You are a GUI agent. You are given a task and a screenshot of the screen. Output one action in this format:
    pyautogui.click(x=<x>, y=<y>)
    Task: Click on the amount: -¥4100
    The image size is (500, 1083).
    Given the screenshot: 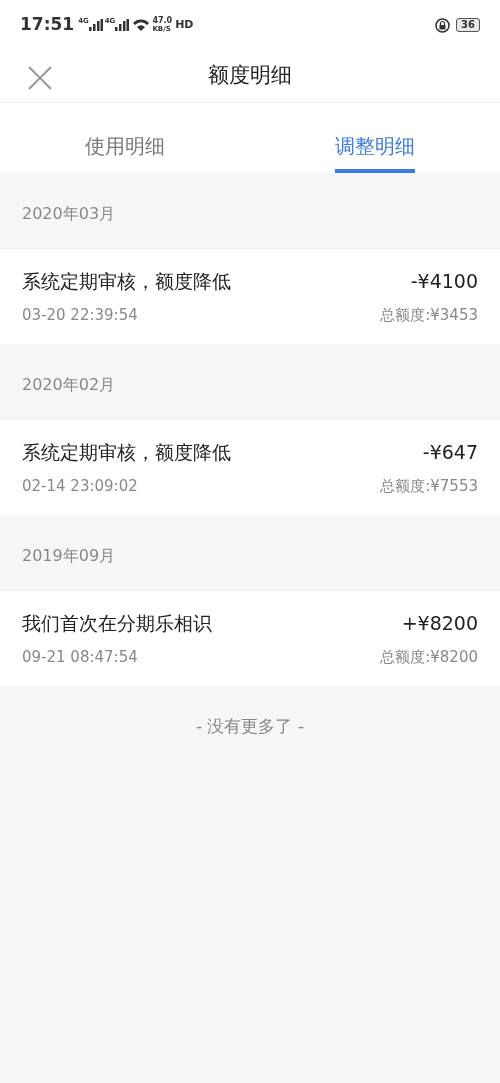 What is the action you would take?
    pyautogui.click(x=444, y=281)
    